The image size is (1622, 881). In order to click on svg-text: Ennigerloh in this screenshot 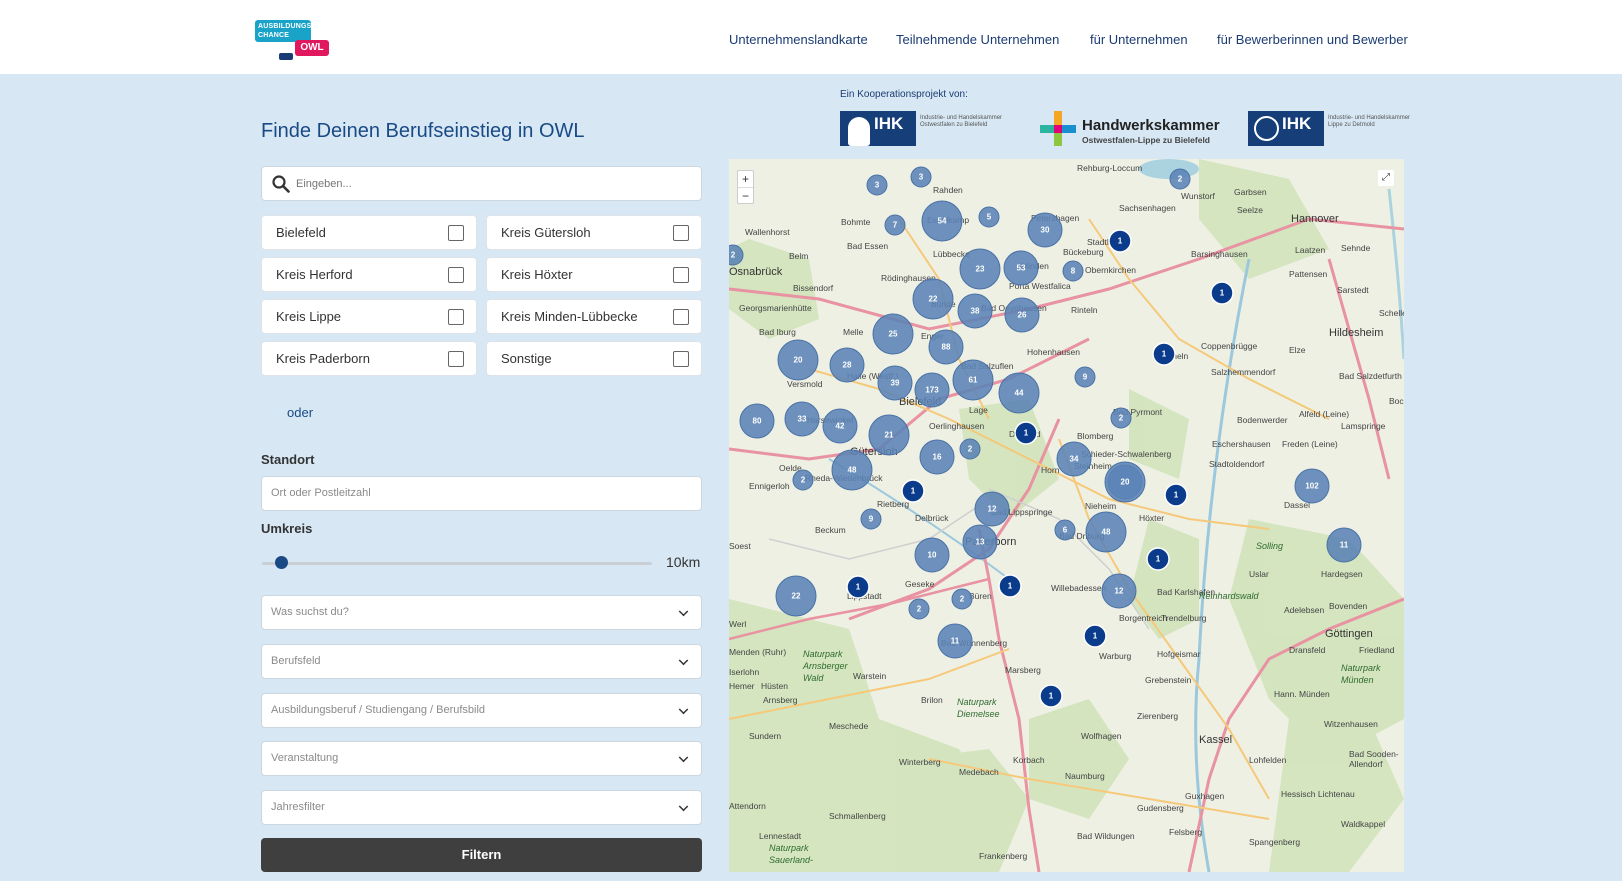, I will do `click(769, 486)`.